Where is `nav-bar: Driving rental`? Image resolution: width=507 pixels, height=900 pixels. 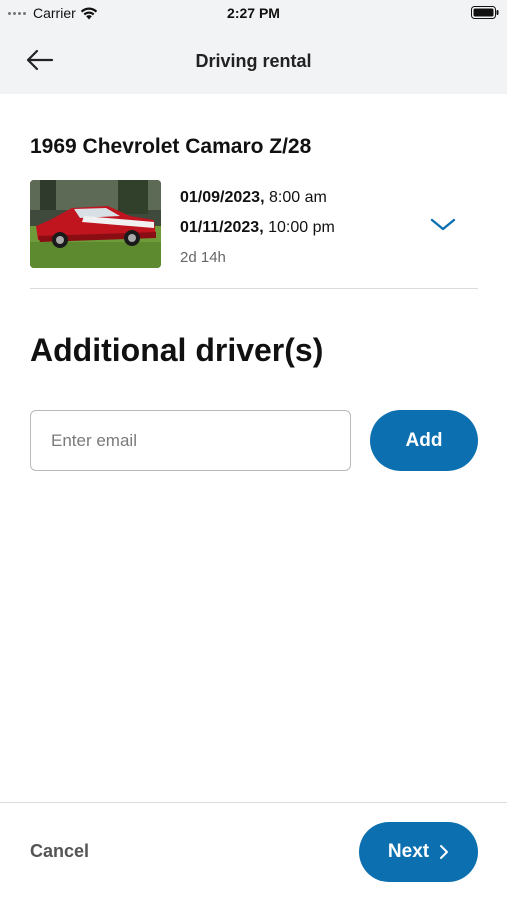
nav-bar: Driving rental is located at coordinates (253, 61).